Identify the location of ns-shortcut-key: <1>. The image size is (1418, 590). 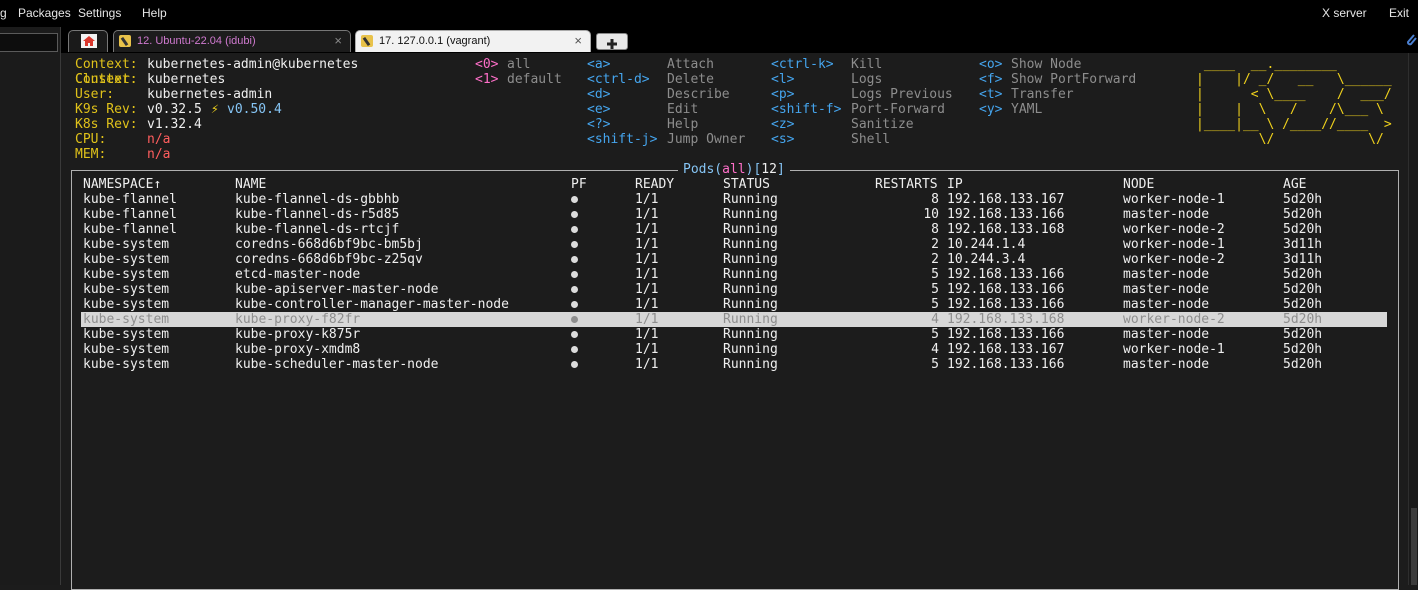
(486, 79).